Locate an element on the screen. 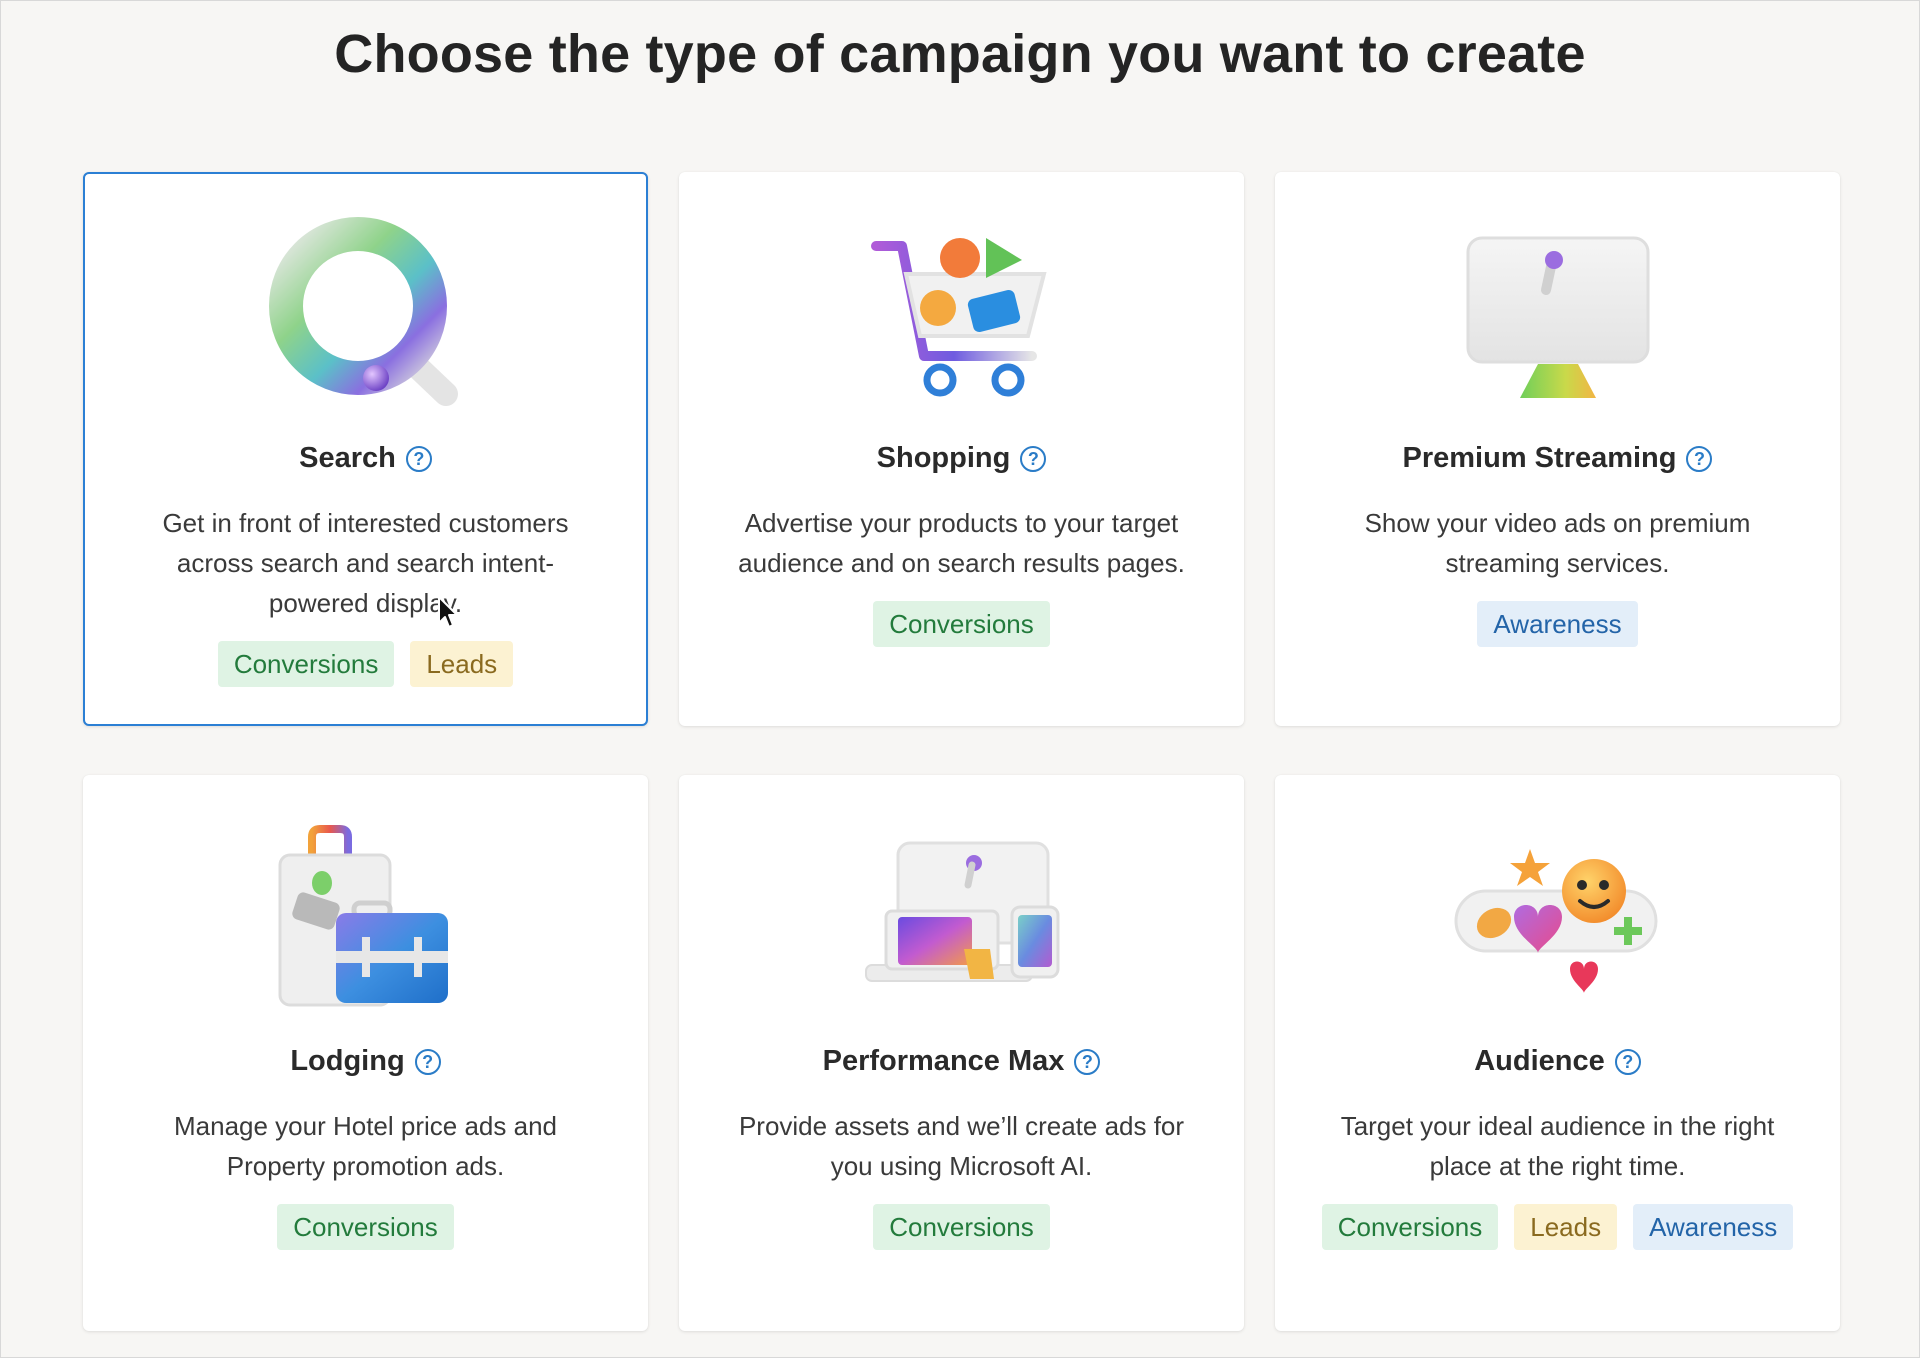  card-header: Search ? is located at coordinates (365, 458).